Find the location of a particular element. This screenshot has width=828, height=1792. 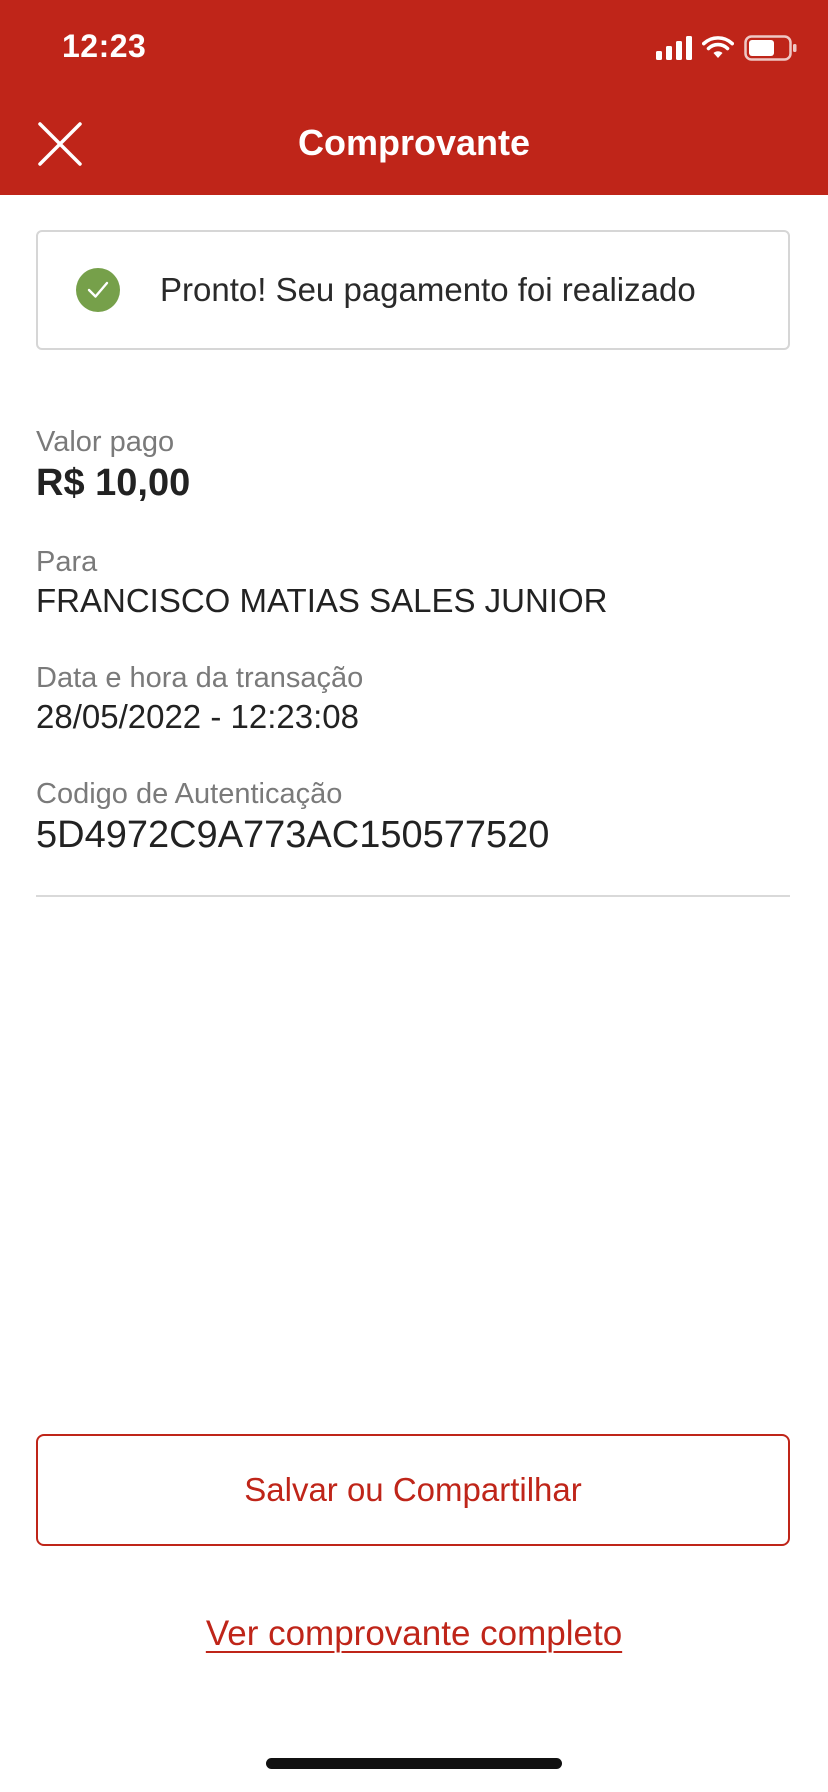

battery-icon is located at coordinates (771, 50).